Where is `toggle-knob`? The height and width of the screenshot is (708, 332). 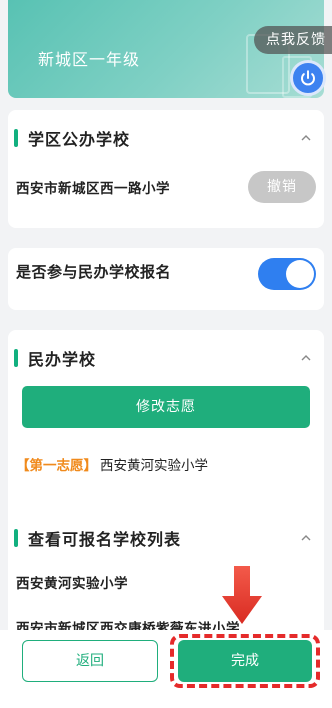
toggle-knob is located at coordinates (300, 274).